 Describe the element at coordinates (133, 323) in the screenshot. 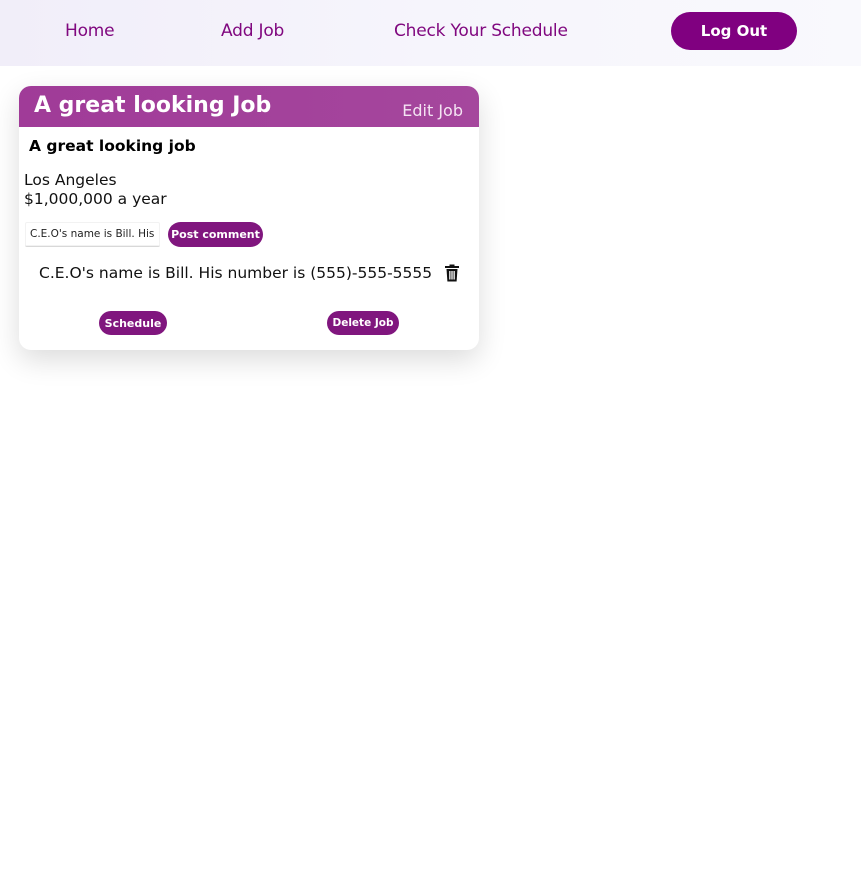

I see `schedule-button: Schedule` at that location.